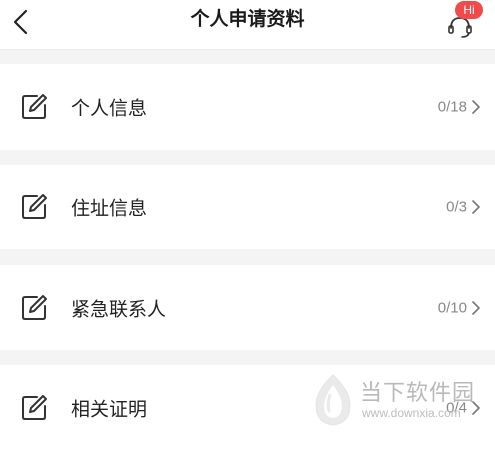 Image resolution: width=495 pixels, height=450 pixels. I want to click on progress-count: 0/4, so click(456, 407).